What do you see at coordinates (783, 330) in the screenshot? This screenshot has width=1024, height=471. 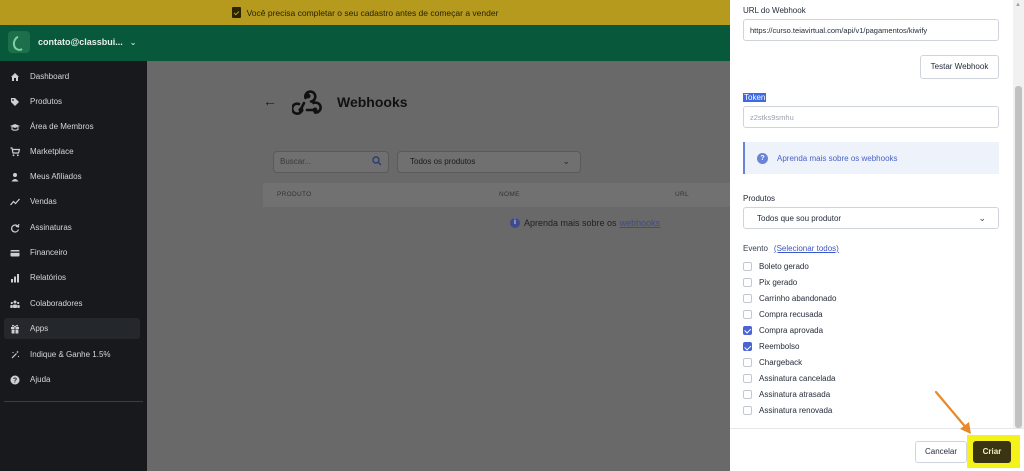 I see `event-checkbox-row: Compra aprovada` at bounding box center [783, 330].